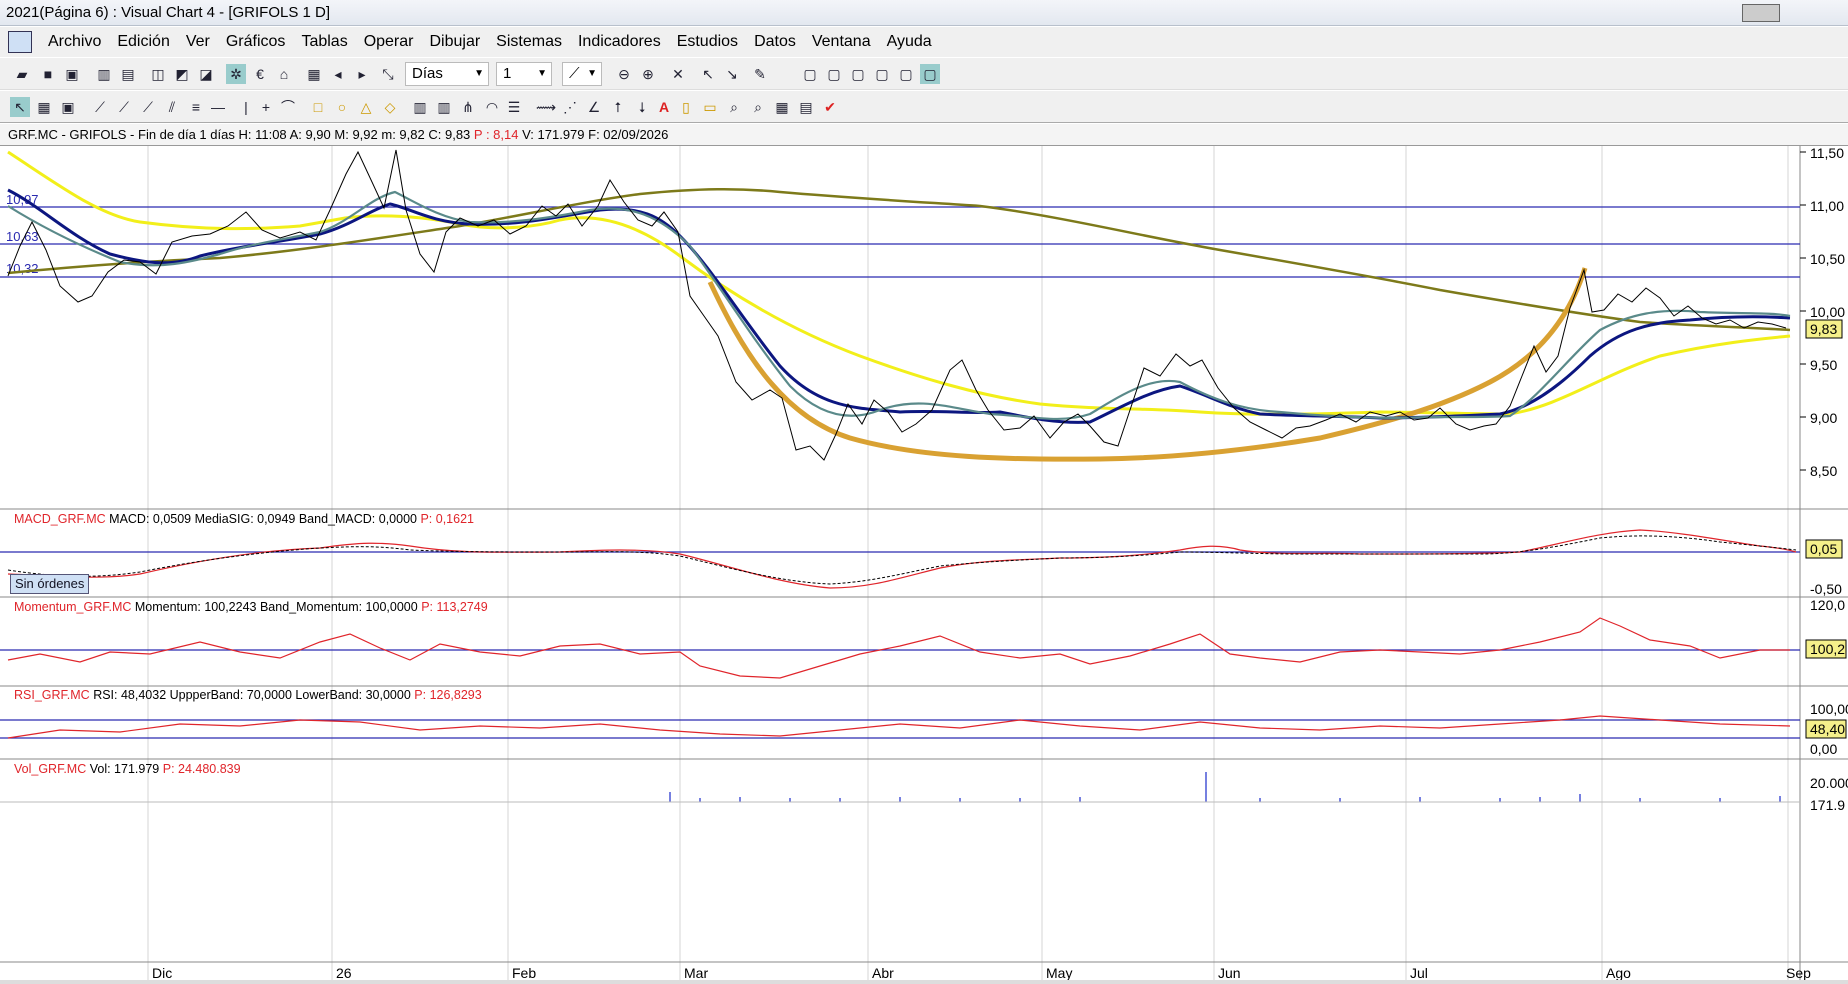 This screenshot has width=1848, height=984. Describe the element at coordinates (1798, 972) in the screenshot. I see `x-tick-label: Sep` at that location.